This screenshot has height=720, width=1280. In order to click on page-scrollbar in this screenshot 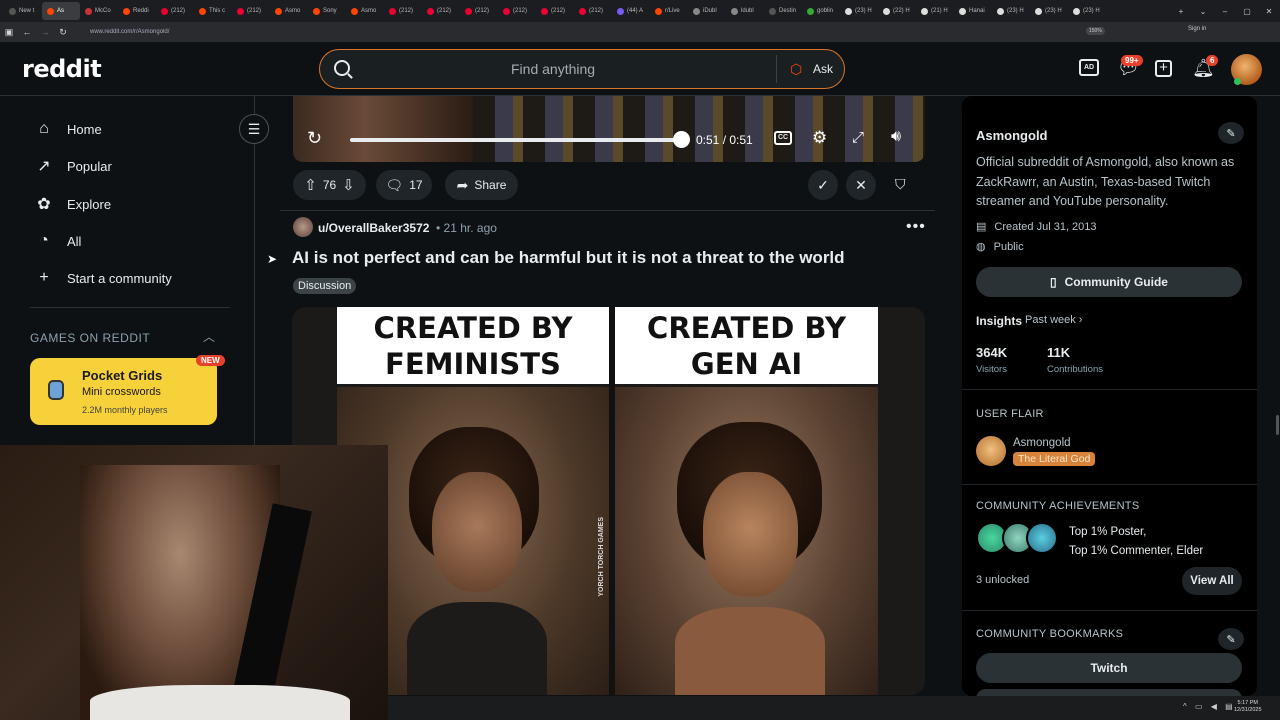, I will do `click(1277, 425)`.